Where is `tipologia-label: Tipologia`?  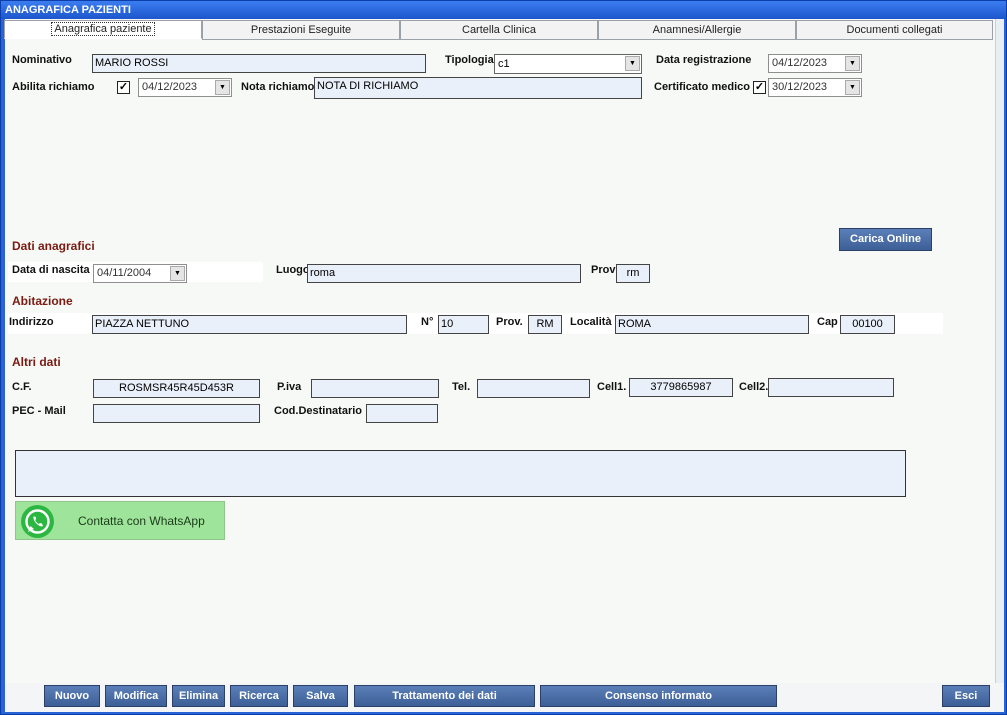
tipologia-label: Tipologia is located at coordinates (469, 60).